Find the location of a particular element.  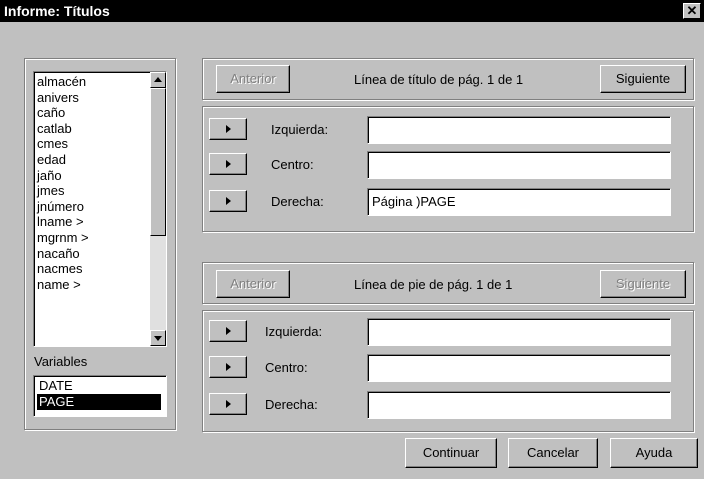

variable-item: anivers is located at coordinates (63, 98).